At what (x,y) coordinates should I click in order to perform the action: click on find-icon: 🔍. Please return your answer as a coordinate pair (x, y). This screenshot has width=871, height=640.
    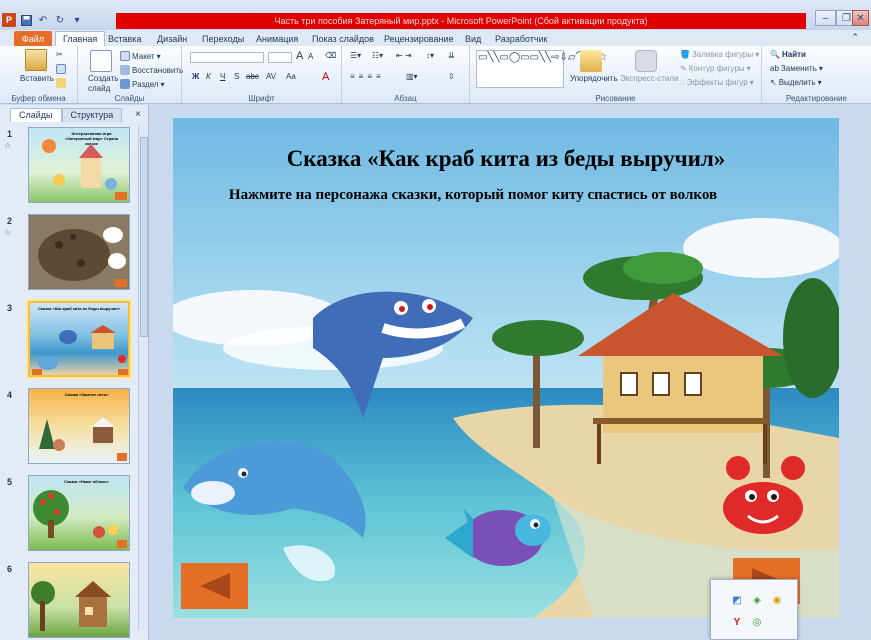
    Looking at the image, I should click on (775, 54).